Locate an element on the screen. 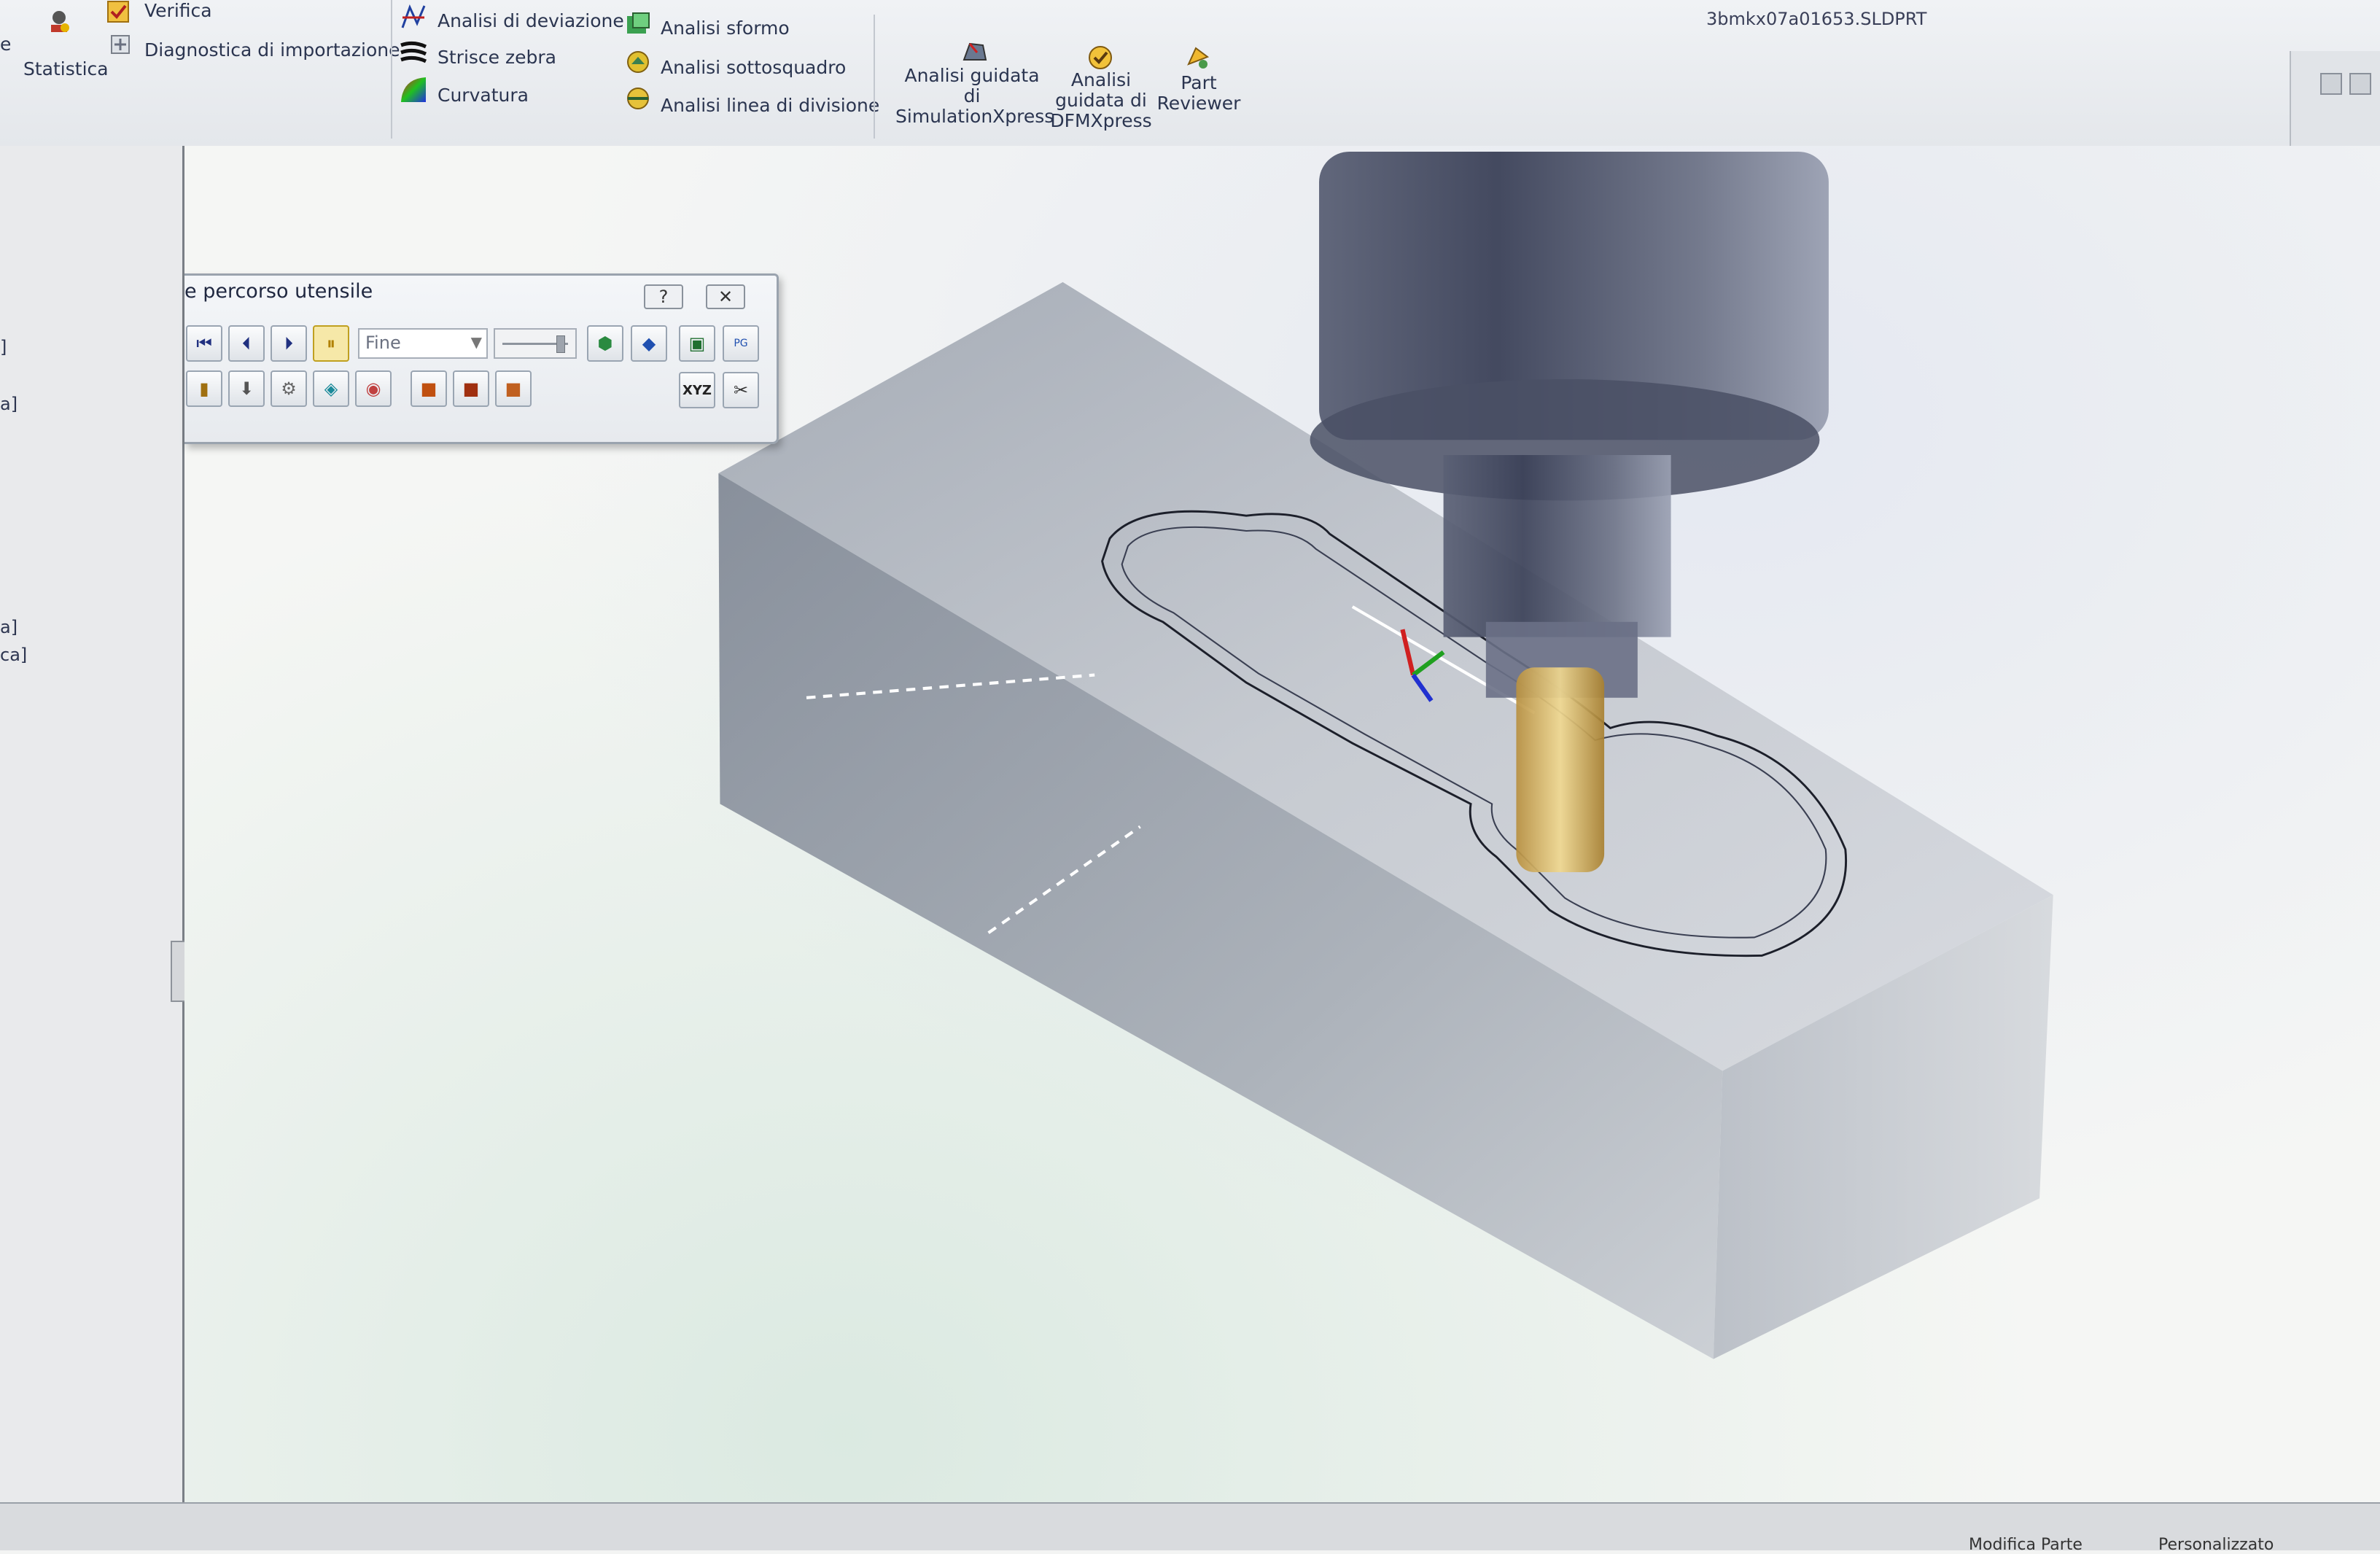  save-icon: PG is located at coordinates (741, 343).